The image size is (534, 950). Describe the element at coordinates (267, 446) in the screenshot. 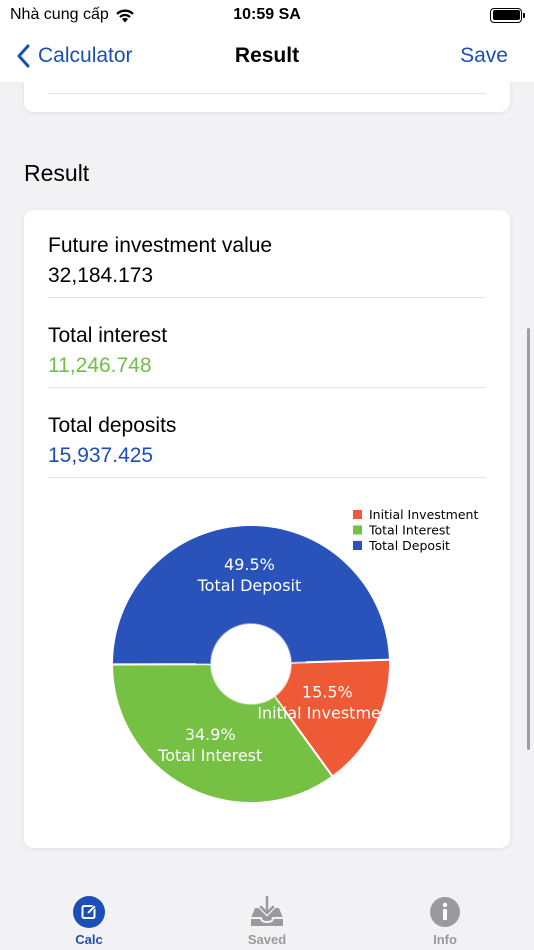

I see `total-deposits-row: Total deposits 15,937.425` at that location.